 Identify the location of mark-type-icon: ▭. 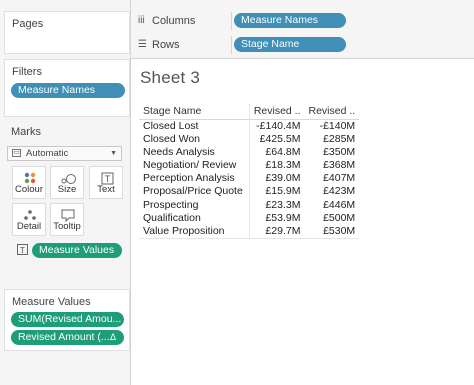
(16, 153).